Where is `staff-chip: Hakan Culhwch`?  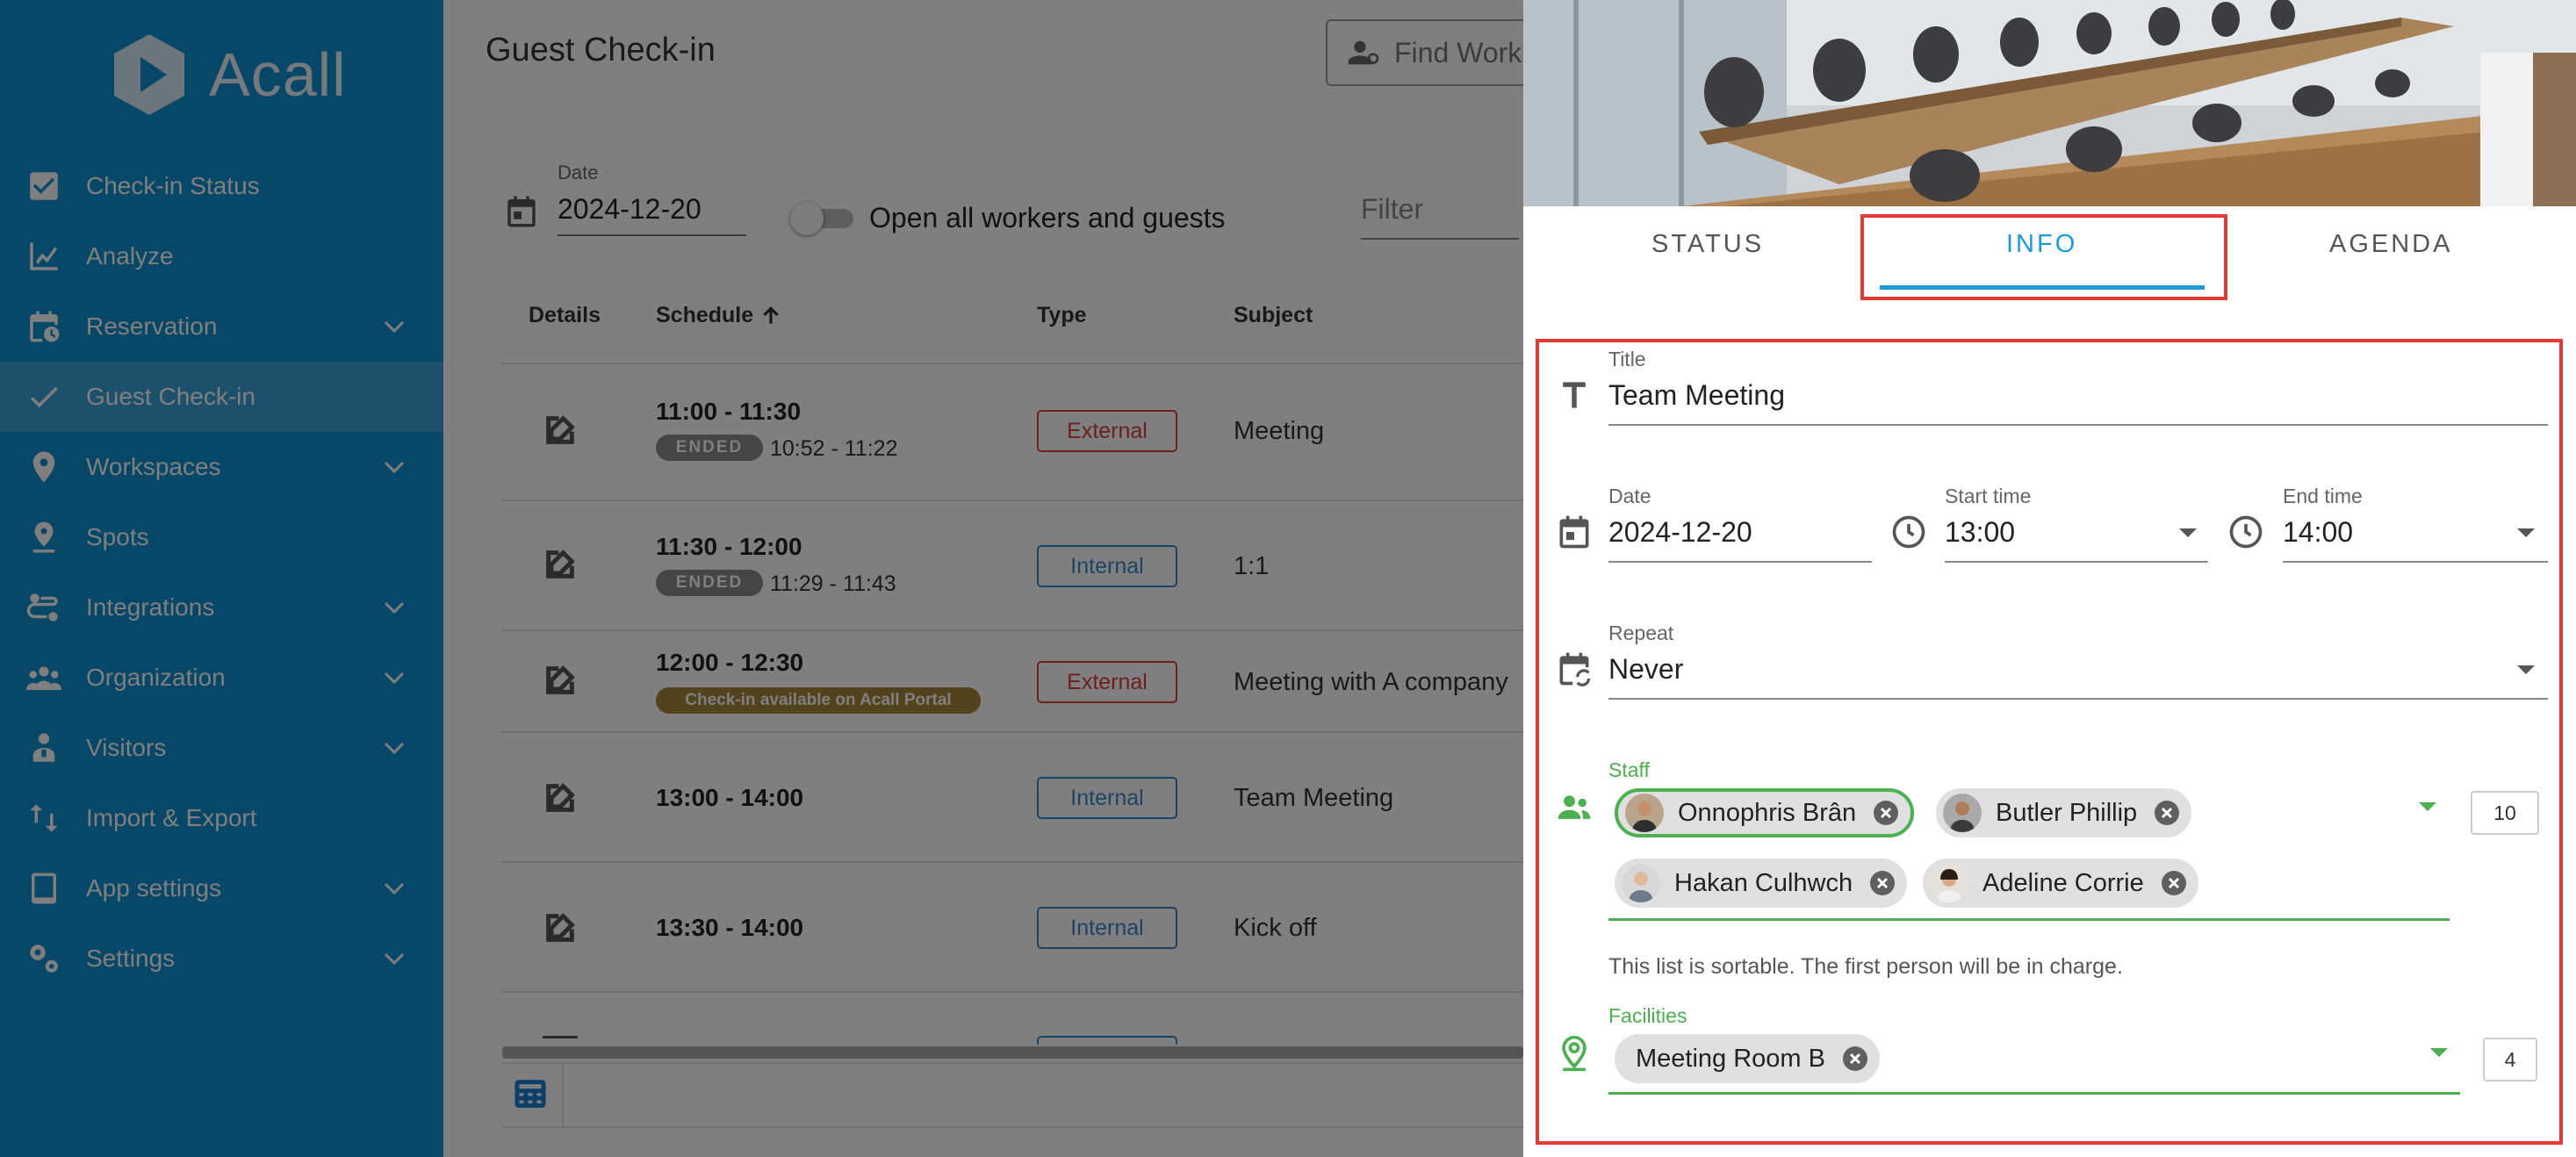 staff-chip: Hakan Culhwch is located at coordinates (1761, 883).